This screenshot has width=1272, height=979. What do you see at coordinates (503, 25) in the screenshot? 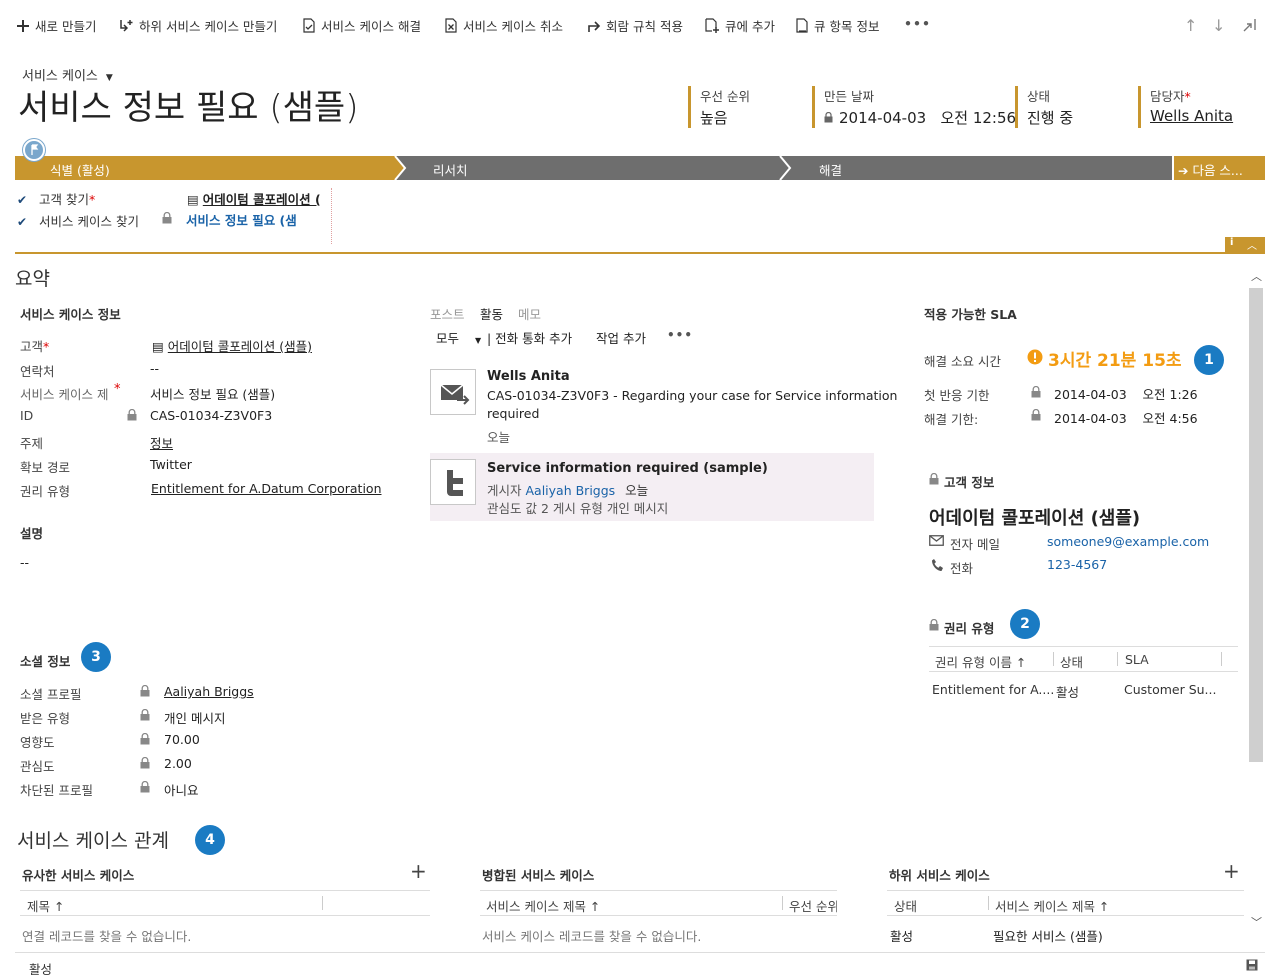
I see `cancel-case-button: 서비스 케이스 취소` at bounding box center [503, 25].